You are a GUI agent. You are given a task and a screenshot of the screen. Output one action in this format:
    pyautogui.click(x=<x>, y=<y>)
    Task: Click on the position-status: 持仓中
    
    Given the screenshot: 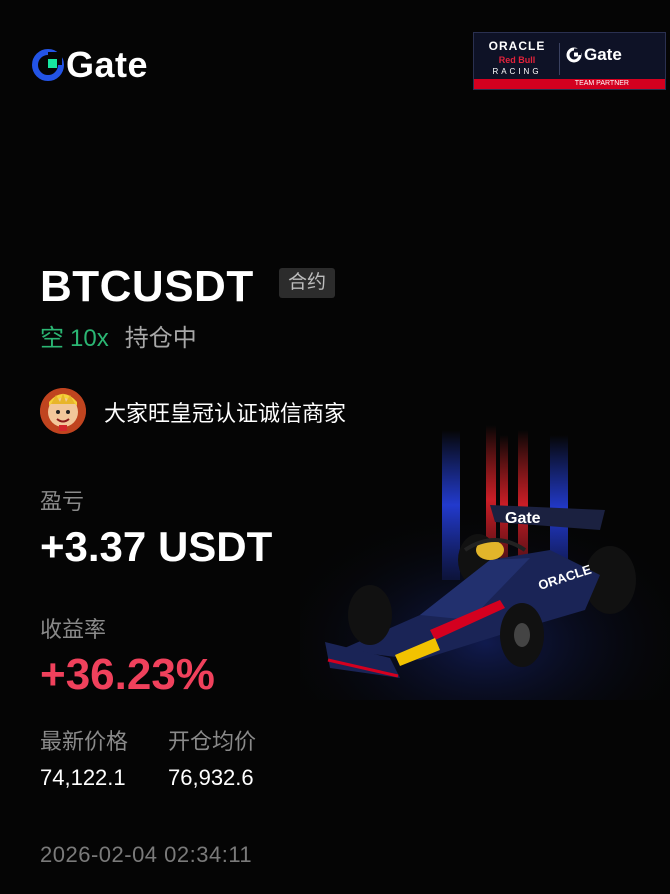 What is the action you would take?
    pyautogui.click(x=160, y=338)
    